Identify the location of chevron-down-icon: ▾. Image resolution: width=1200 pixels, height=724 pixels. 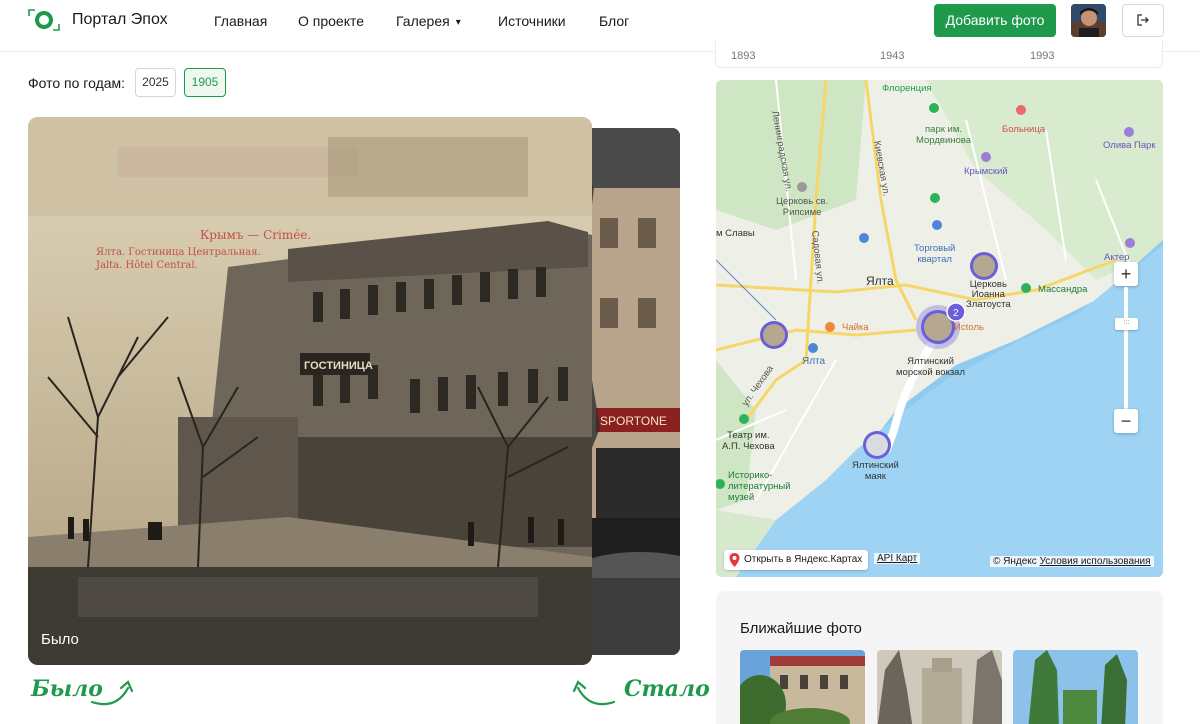
(458, 22).